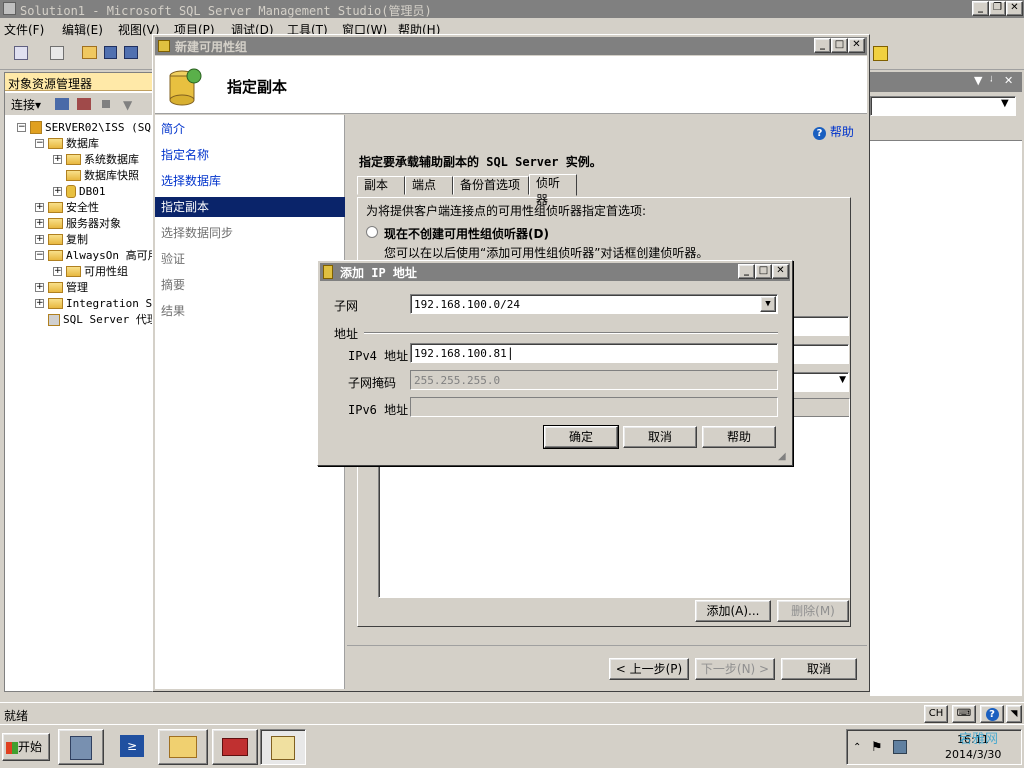 The width and height of the screenshot is (1024, 768). What do you see at coordinates (106, 104) in the screenshot?
I see `stop-icon` at bounding box center [106, 104].